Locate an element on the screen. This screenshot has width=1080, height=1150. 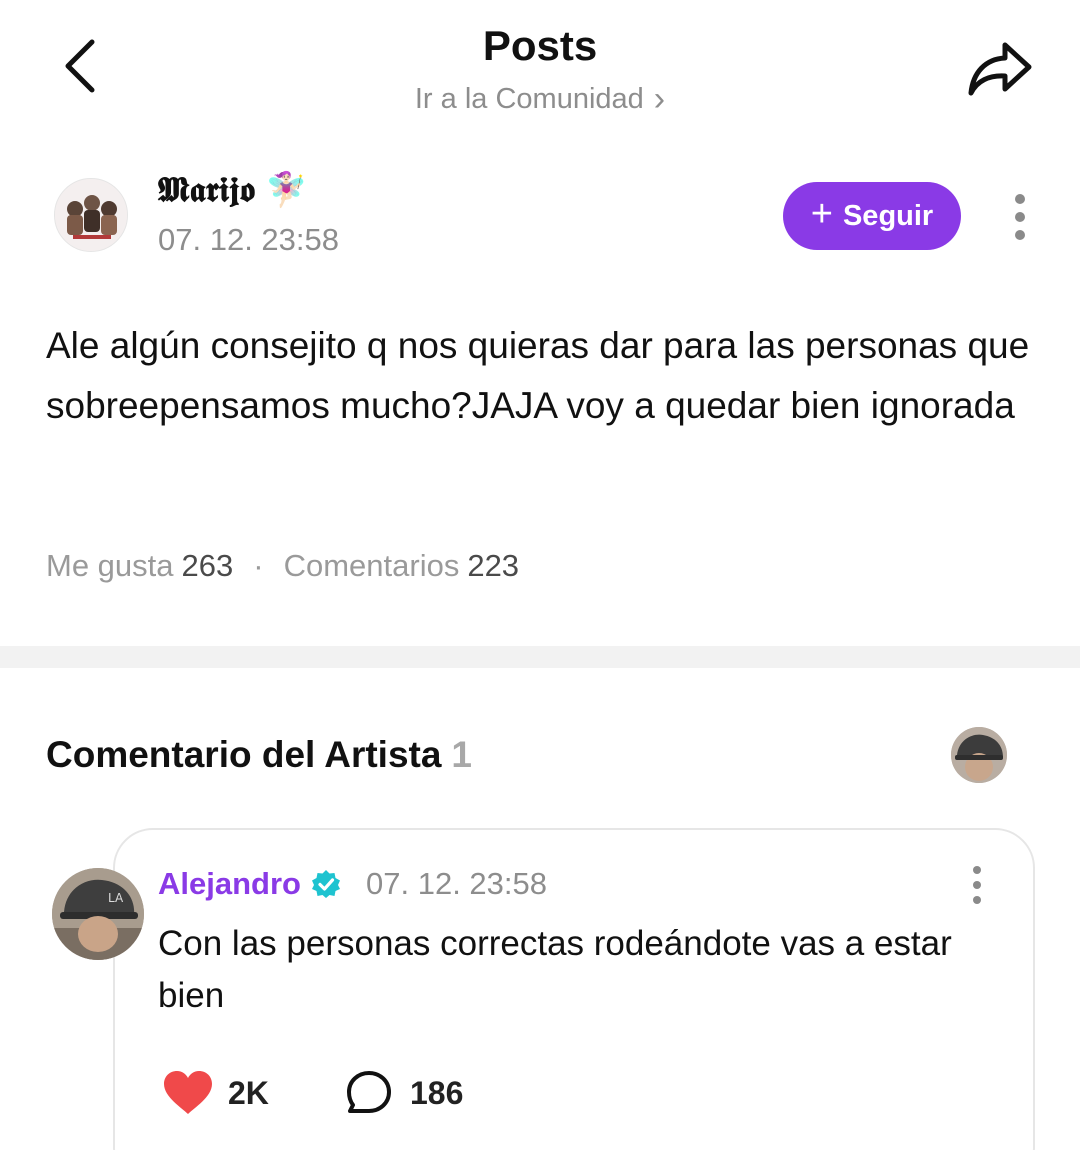
top-bar: Posts Ir a la Comunidad › is located at coordinates (540, 65).